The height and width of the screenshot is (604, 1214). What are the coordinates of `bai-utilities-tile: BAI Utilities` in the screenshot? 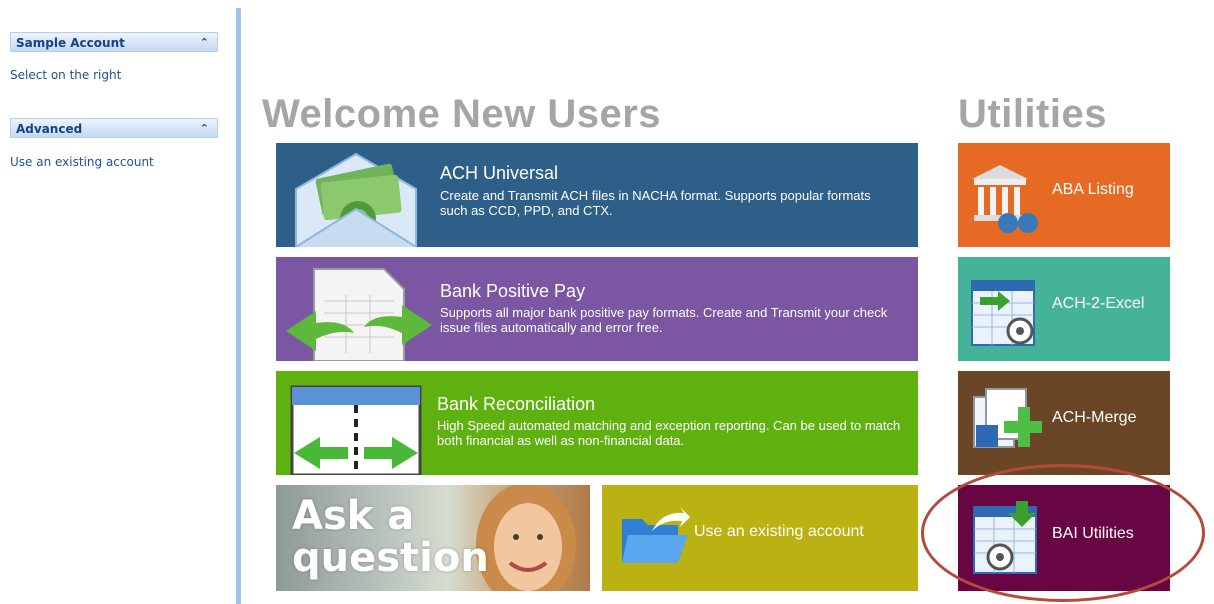 It's located at (1064, 538).